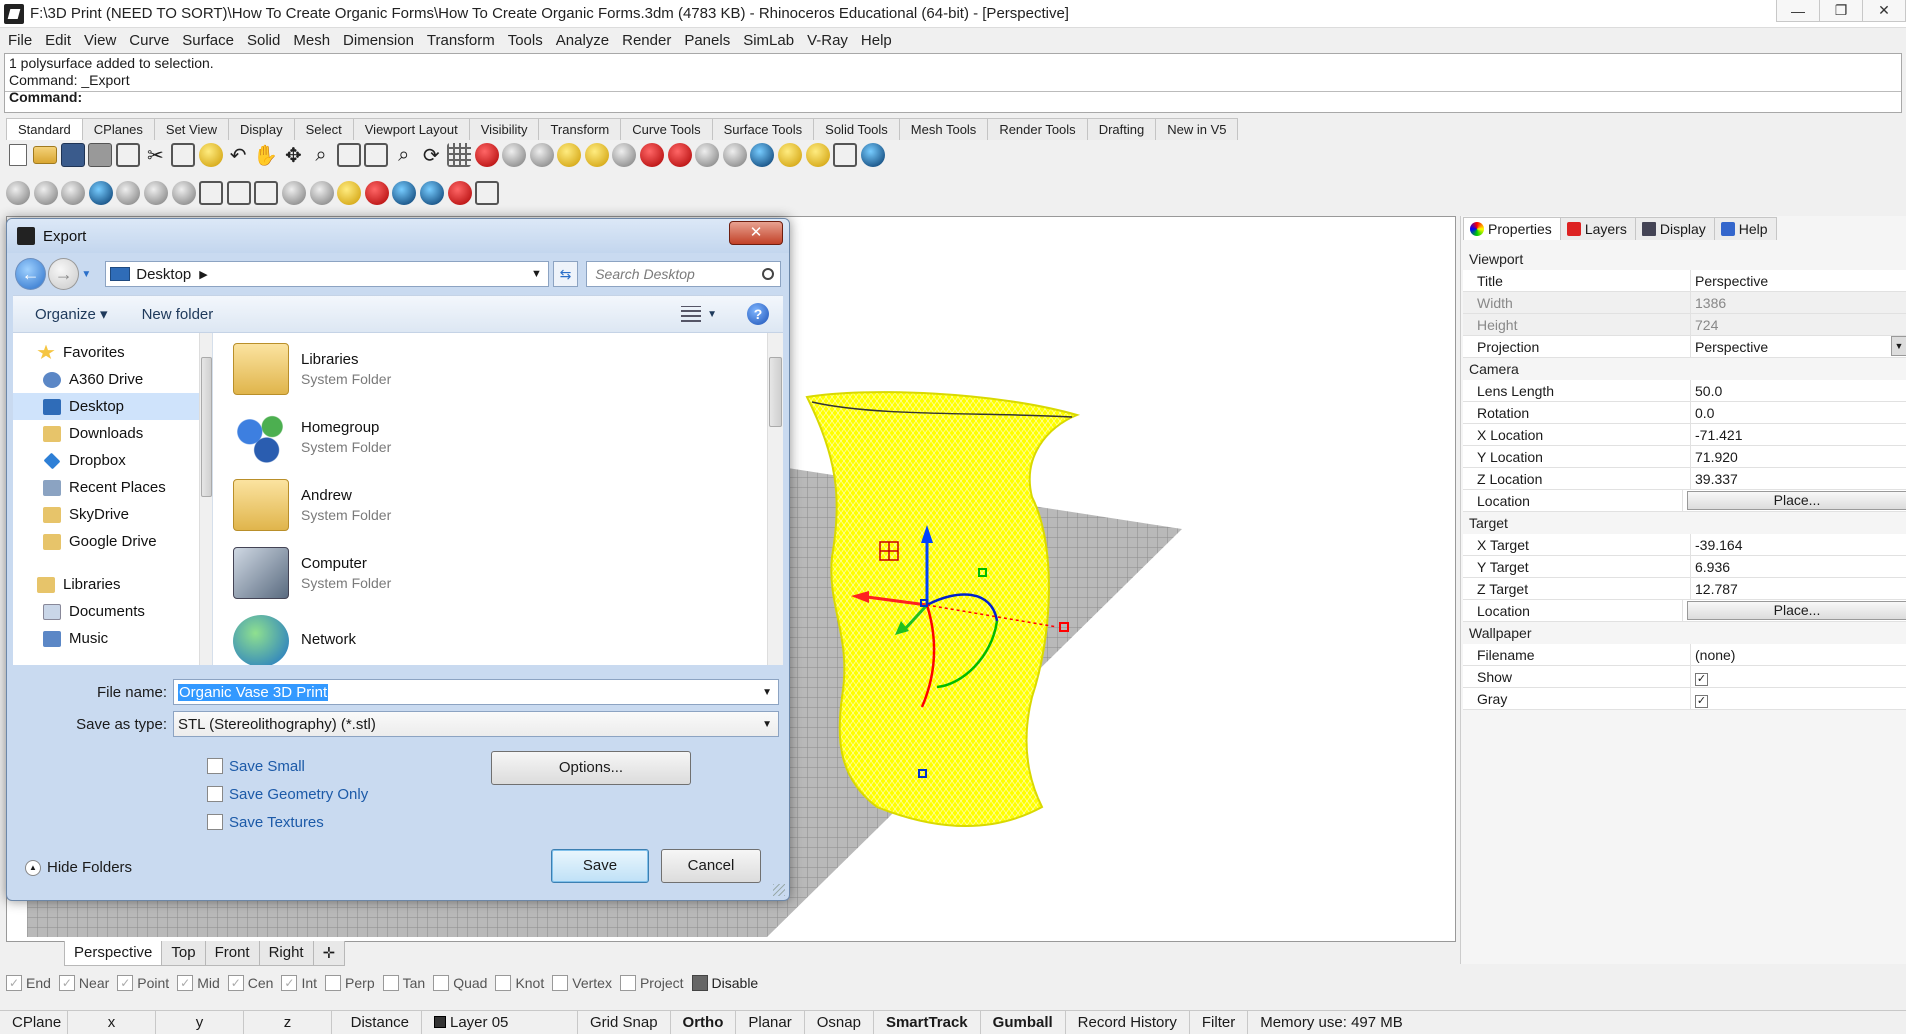 Image resolution: width=1906 pixels, height=1034 pixels. What do you see at coordinates (293, 155) in the screenshot?
I see `move-icon: ✥` at bounding box center [293, 155].